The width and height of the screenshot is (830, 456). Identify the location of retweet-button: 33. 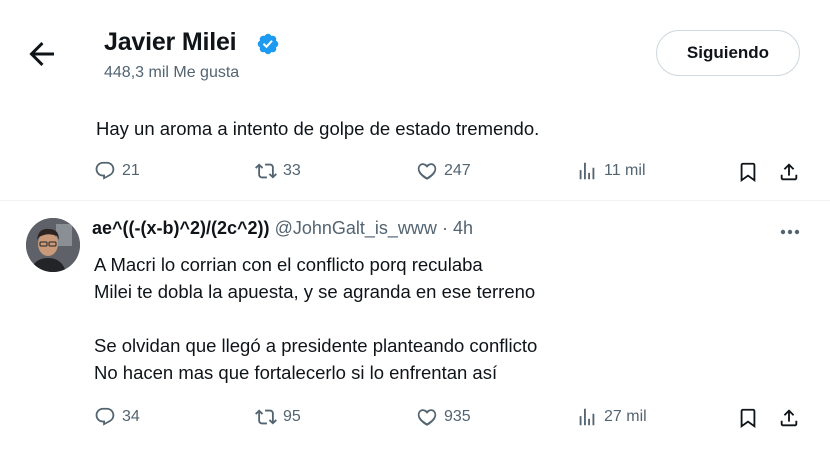
(278, 171).